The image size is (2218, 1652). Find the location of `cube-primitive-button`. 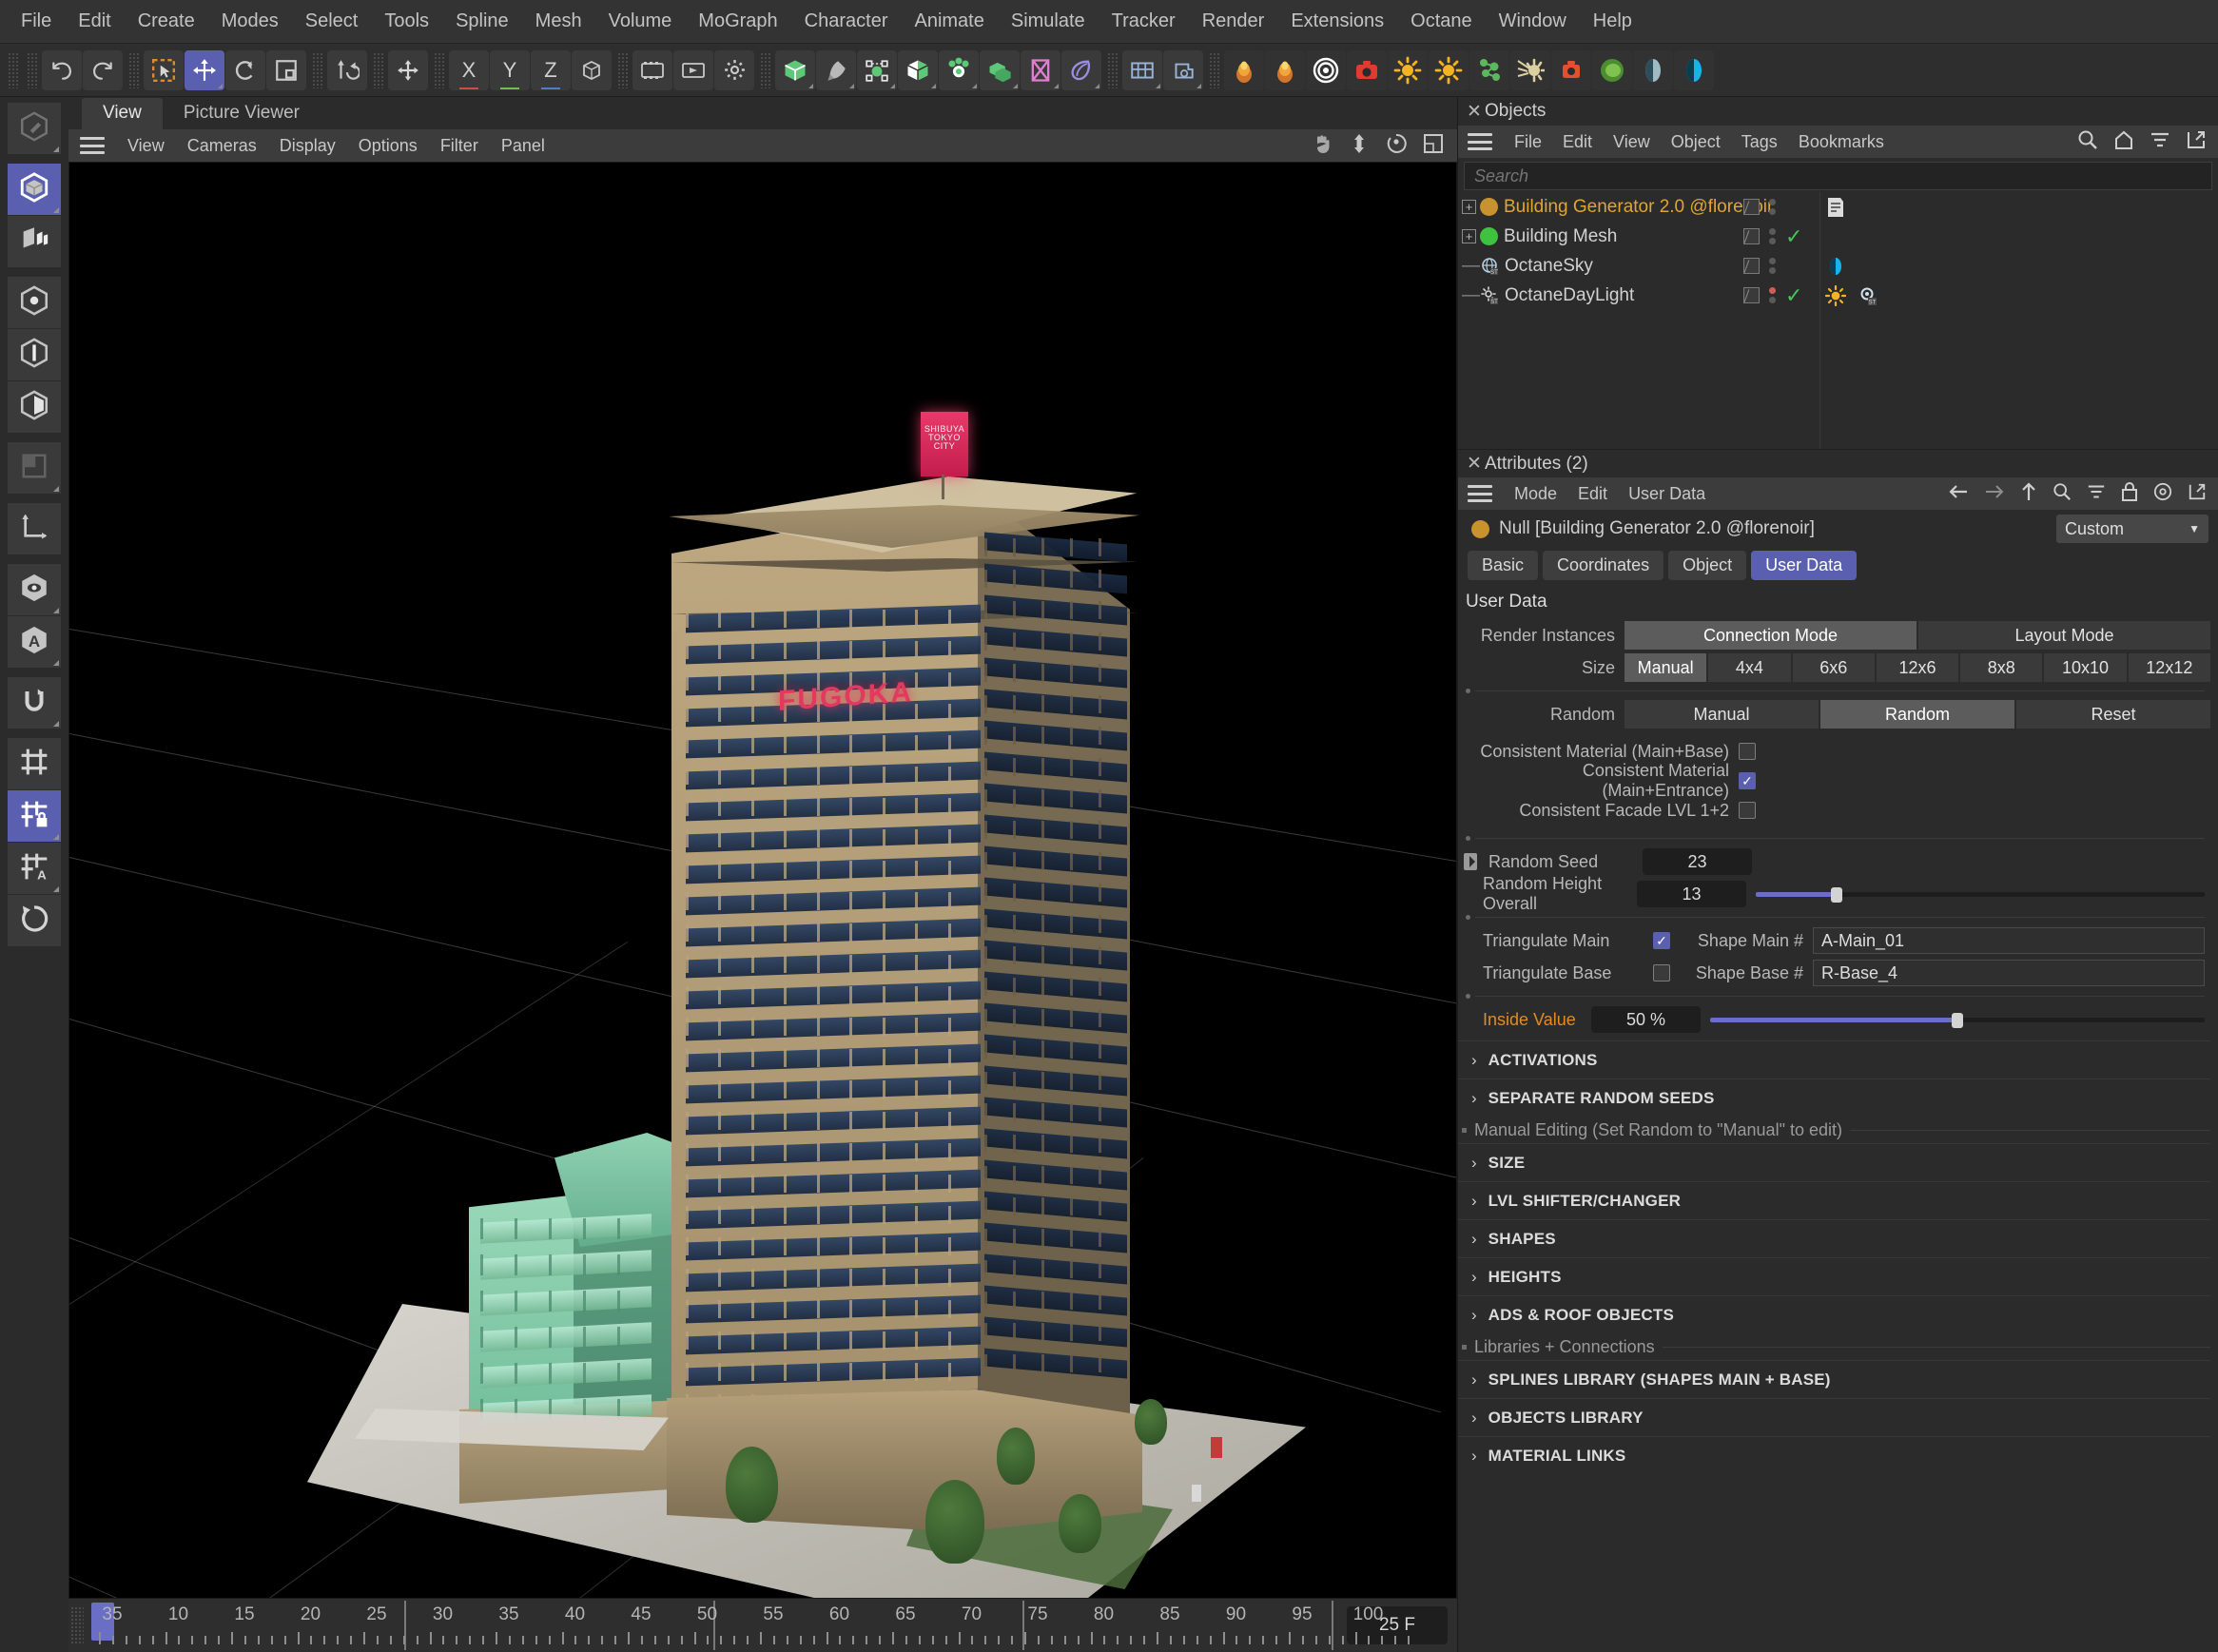

cube-primitive-button is located at coordinates (795, 69).